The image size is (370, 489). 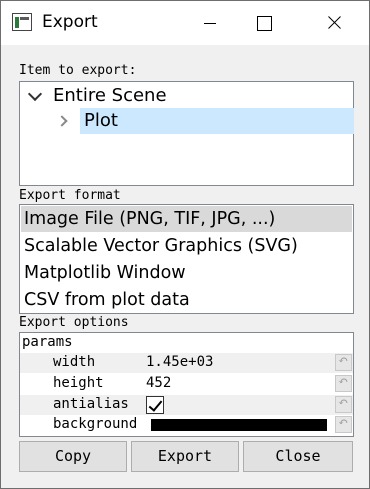 What do you see at coordinates (78, 70) in the screenshot?
I see `item-to-export-label: Item to export:` at bounding box center [78, 70].